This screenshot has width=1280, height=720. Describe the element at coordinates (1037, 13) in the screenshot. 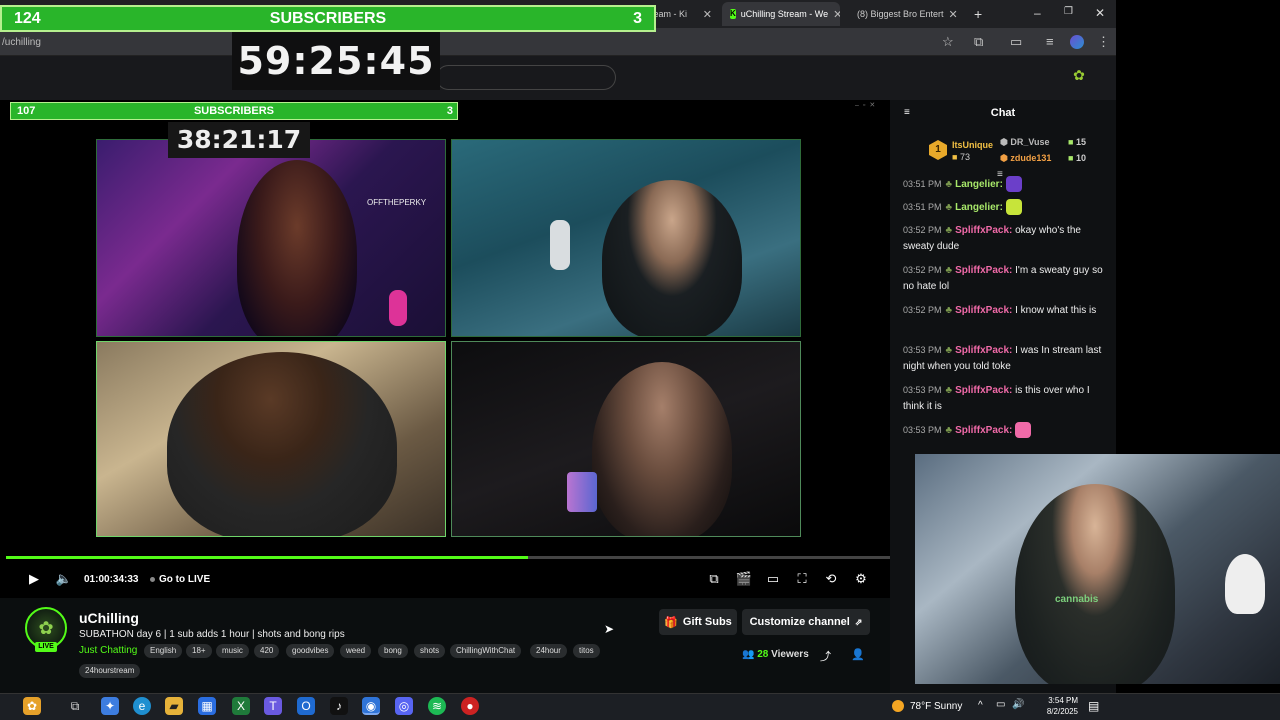

I see `minimize-button: –` at that location.